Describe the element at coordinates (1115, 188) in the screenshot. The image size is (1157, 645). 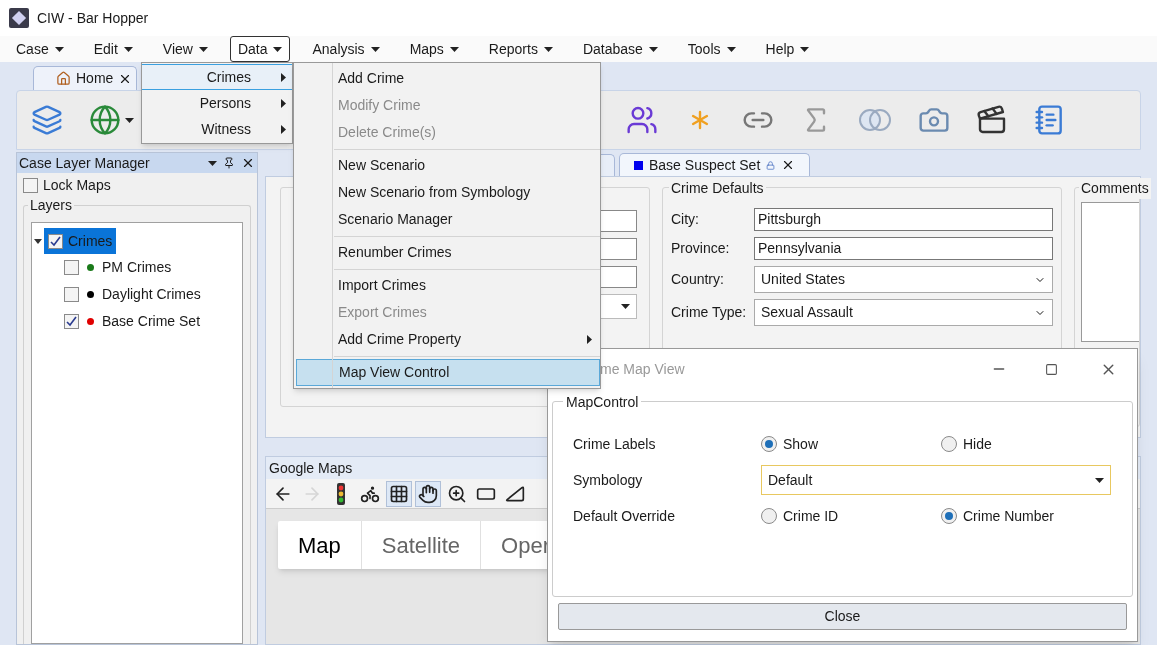
I see `group-label: Comments` at that location.